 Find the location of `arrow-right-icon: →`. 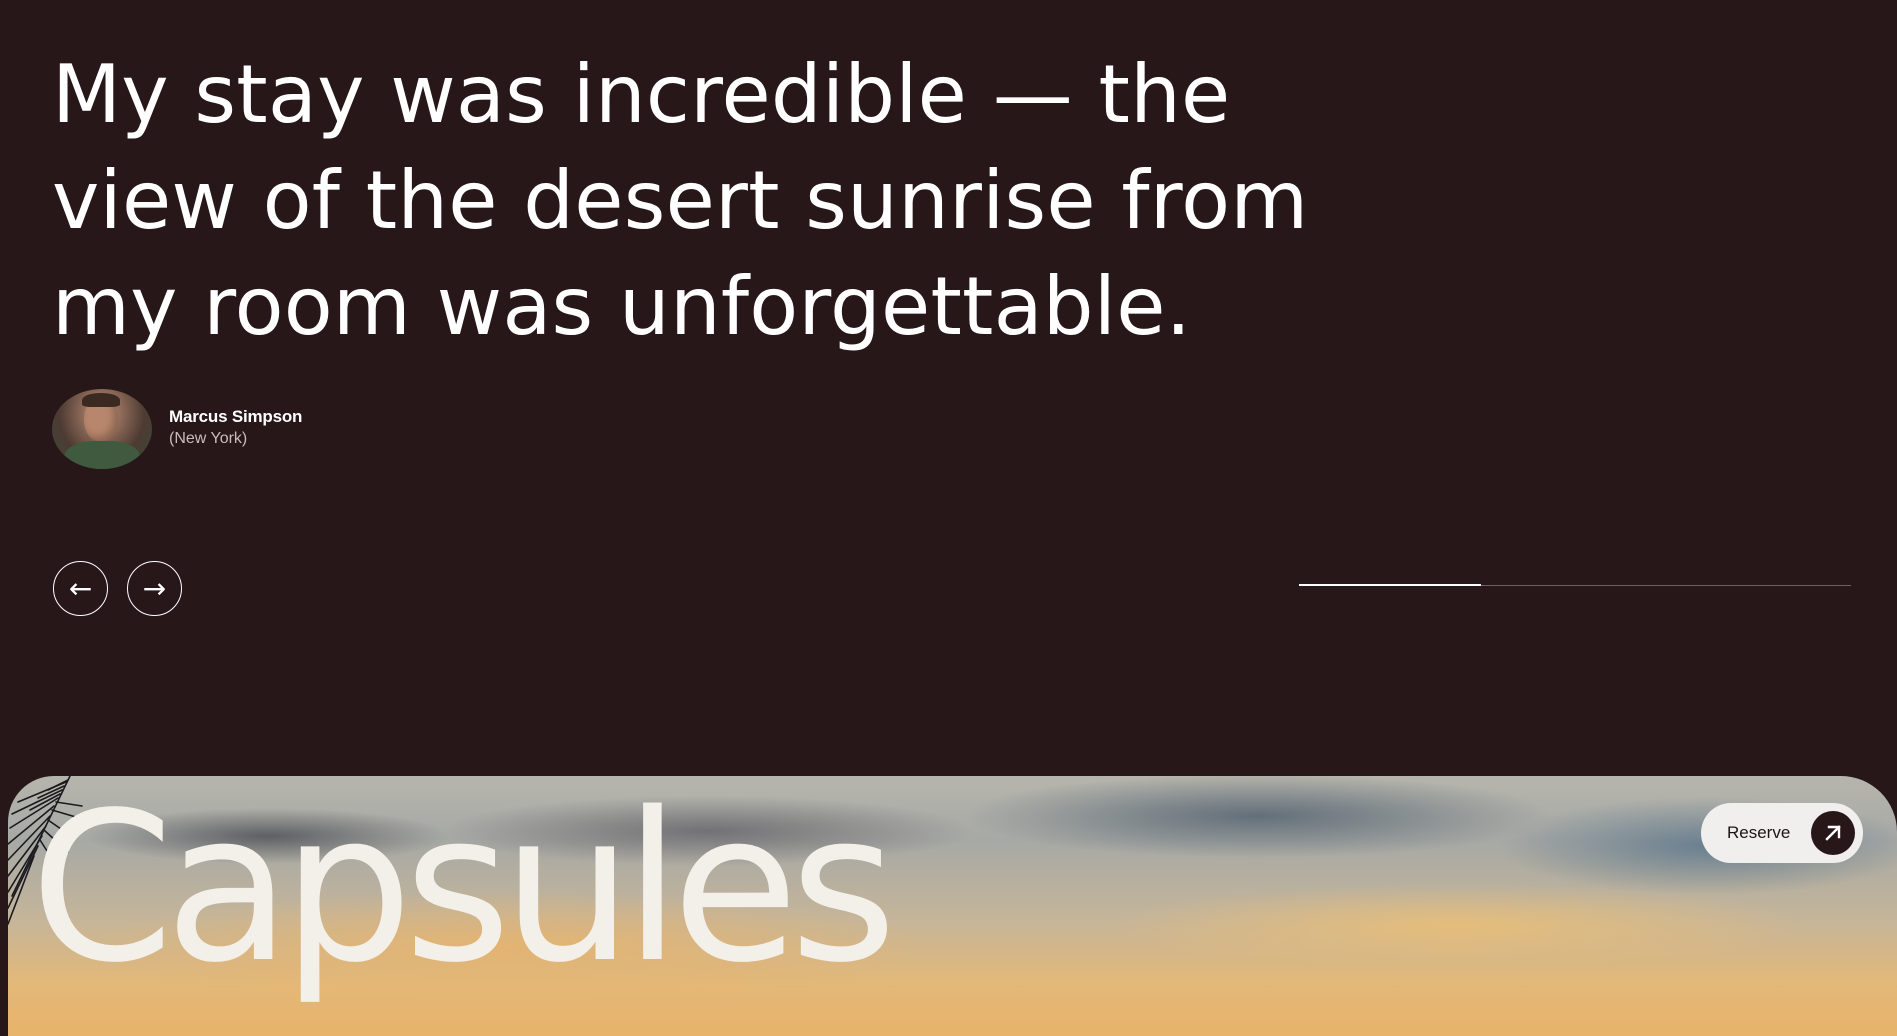

arrow-right-icon: → is located at coordinates (154, 588).